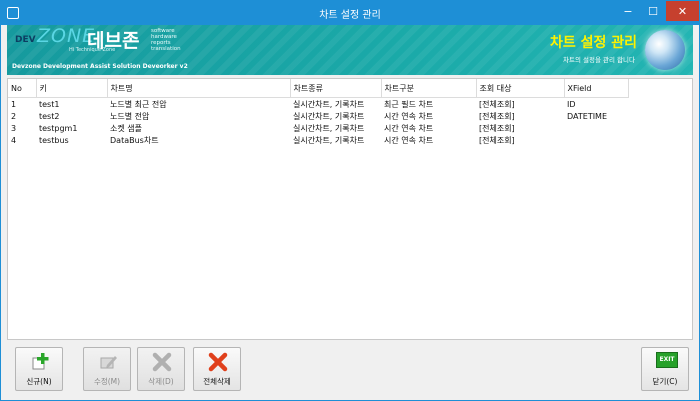 This screenshot has width=700, height=401. Describe the element at coordinates (665, 381) in the screenshot. I see `close-button-label: 닫기(C)` at that location.